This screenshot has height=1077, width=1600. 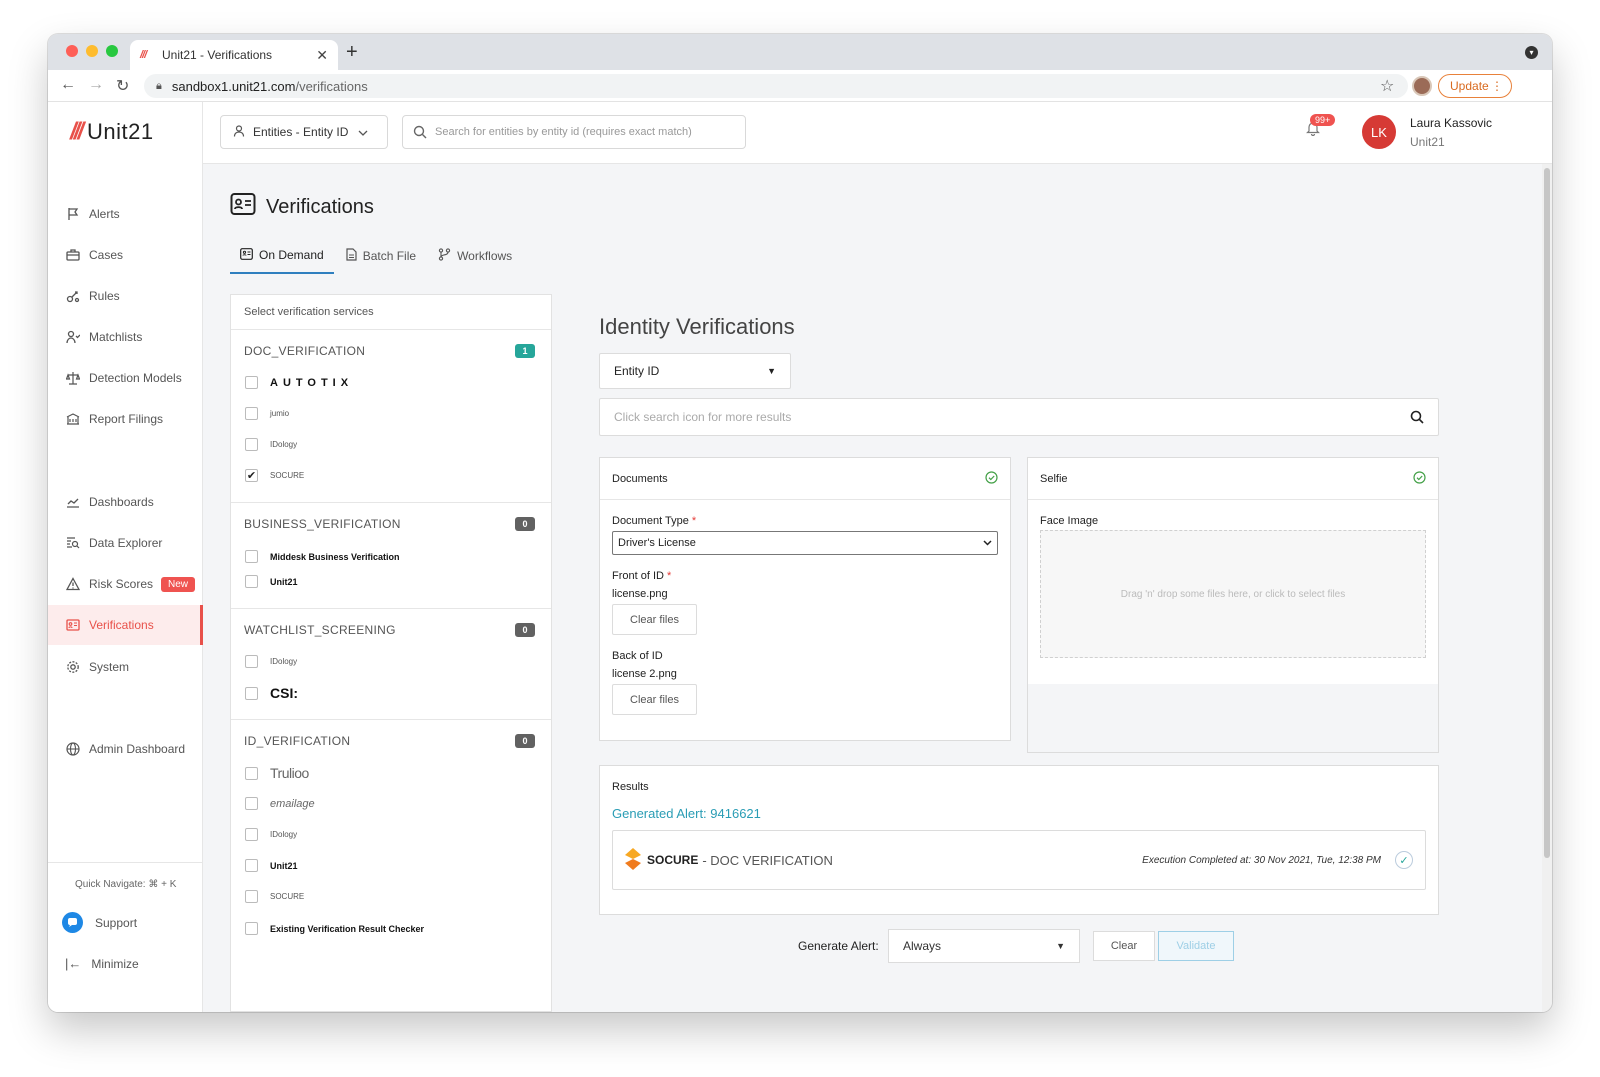 What do you see at coordinates (673, 860) in the screenshot?
I see `result-vendor-name: SOCURE` at bounding box center [673, 860].